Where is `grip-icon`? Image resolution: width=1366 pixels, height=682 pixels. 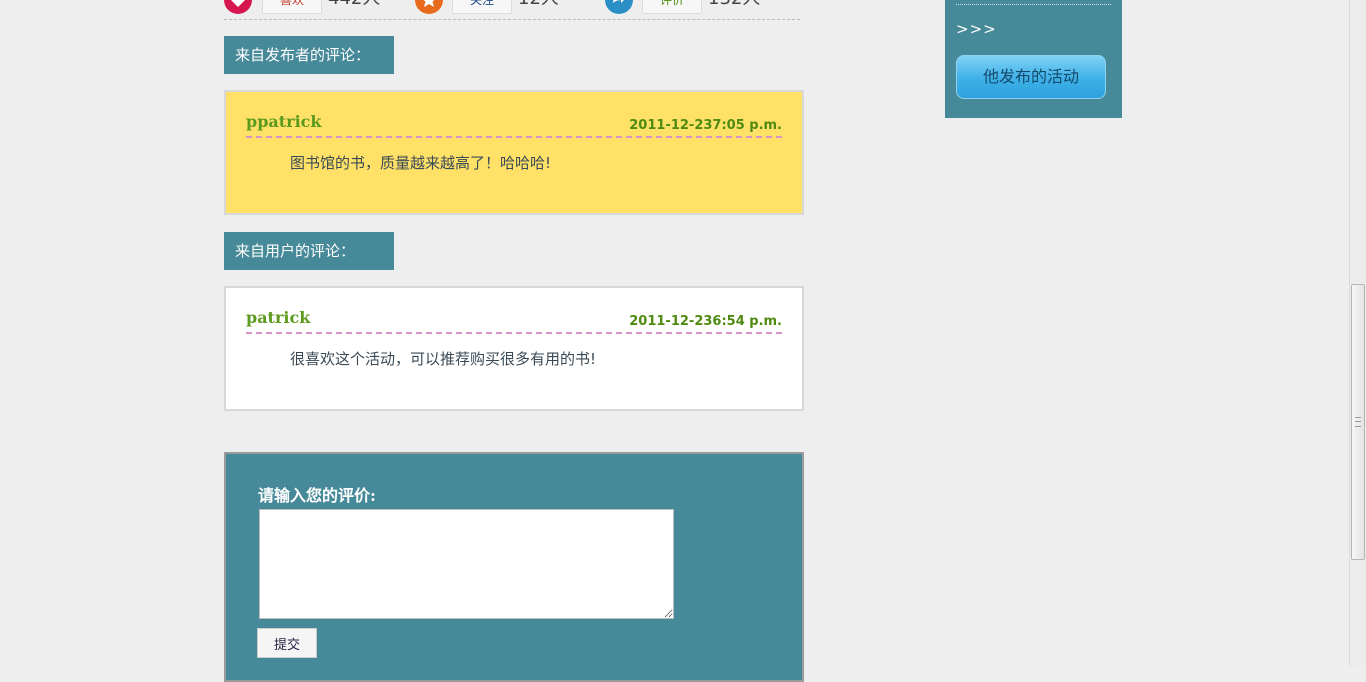 grip-icon is located at coordinates (1358, 422).